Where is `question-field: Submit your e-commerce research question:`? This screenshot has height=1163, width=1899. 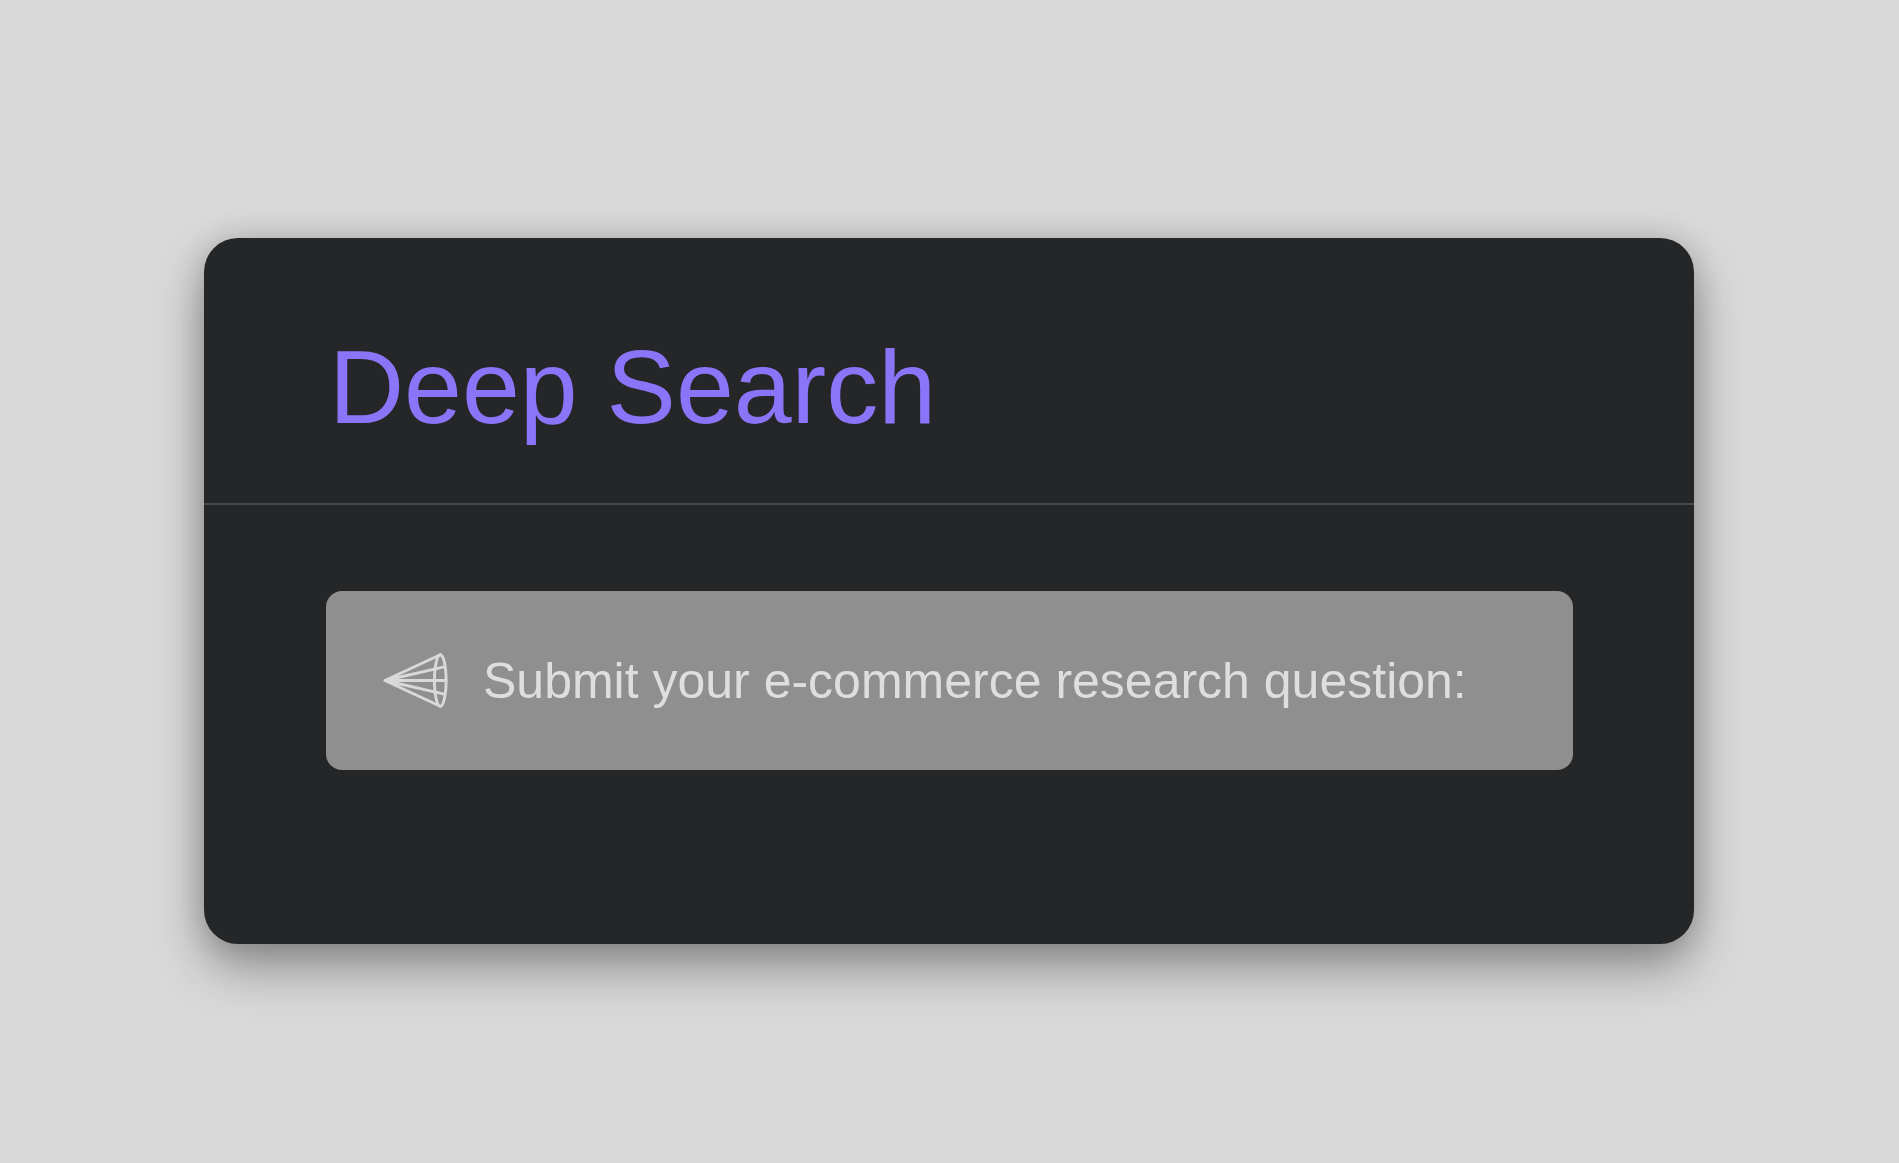 question-field: Submit your e-commerce research question: is located at coordinates (949, 680).